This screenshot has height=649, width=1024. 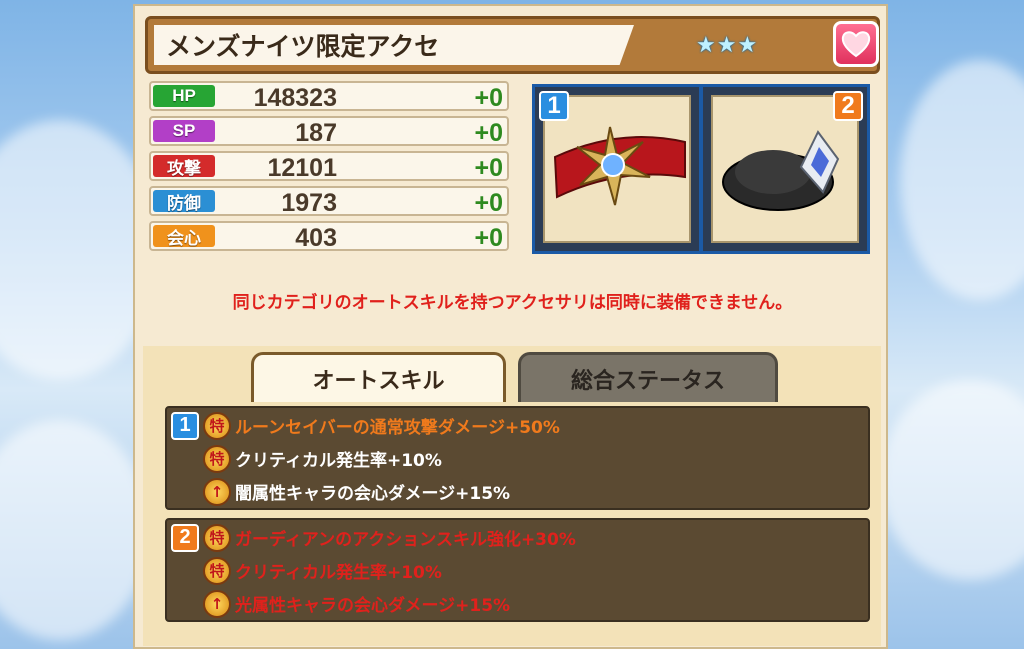 I want to click on stat-label: 会心, so click(x=184, y=236).